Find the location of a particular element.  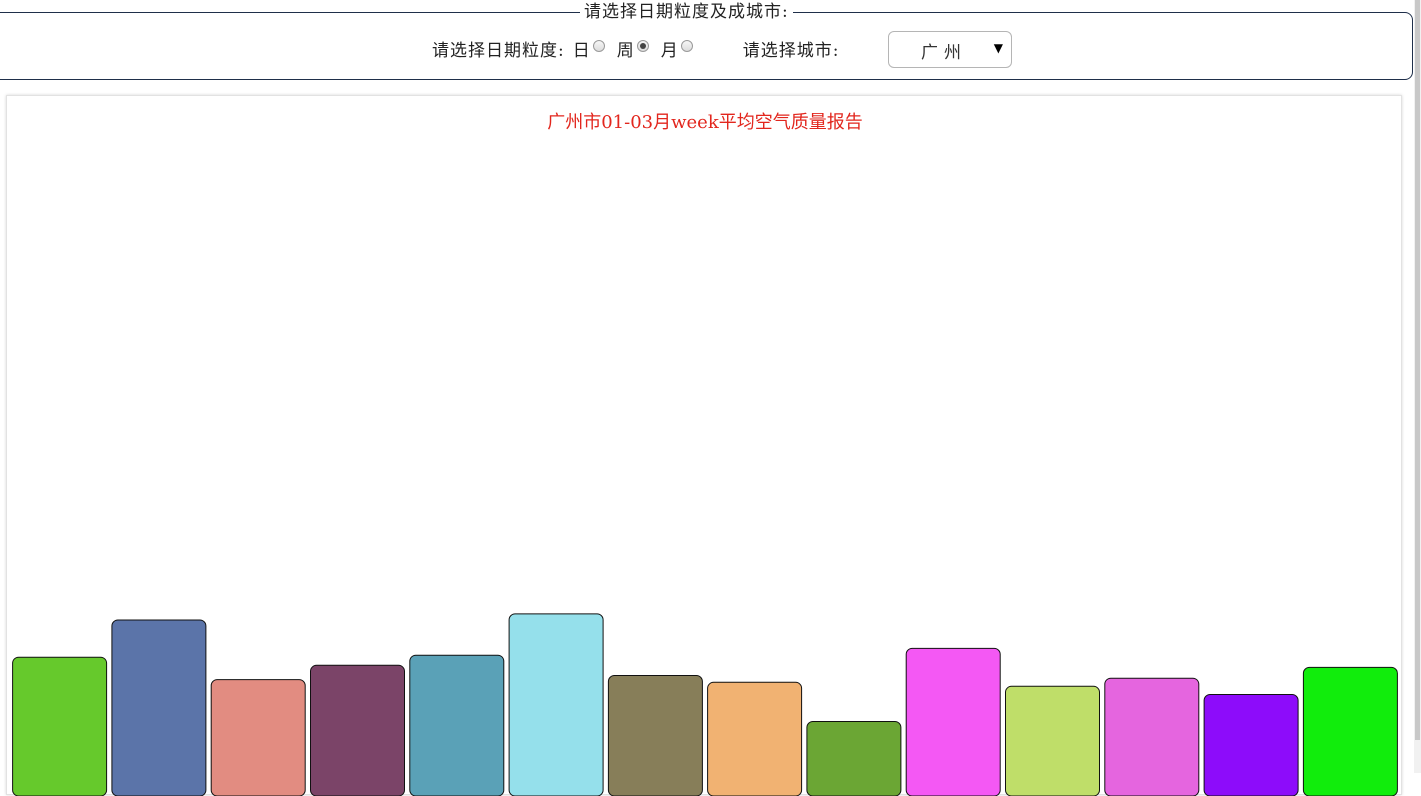

filter-legend: 请选择日期粒度及成城市: is located at coordinates (686, 12).